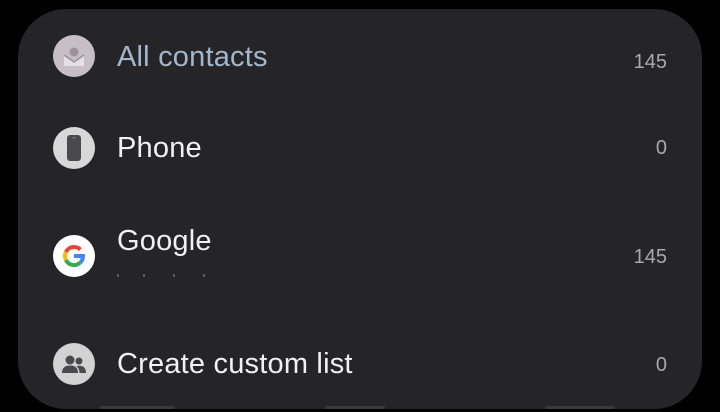 Image resolution: width=720 pixels, height=412 pixels. What do you see at coordinates (172, 277) in the screenshot?
I see `account-email-redacted` at bounding box center [172, 277].